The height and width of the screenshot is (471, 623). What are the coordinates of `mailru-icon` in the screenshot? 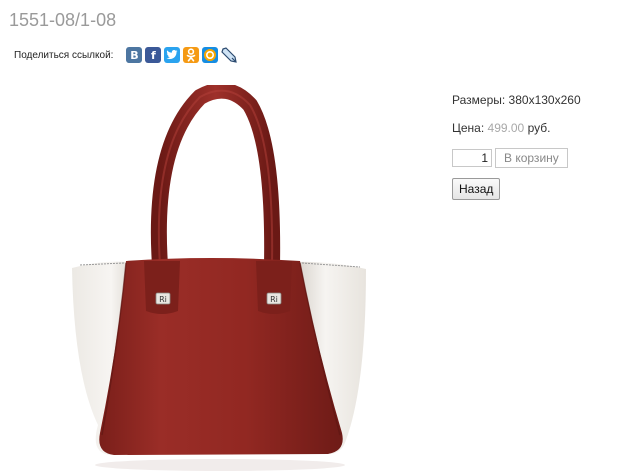 It's located at (210, 55).